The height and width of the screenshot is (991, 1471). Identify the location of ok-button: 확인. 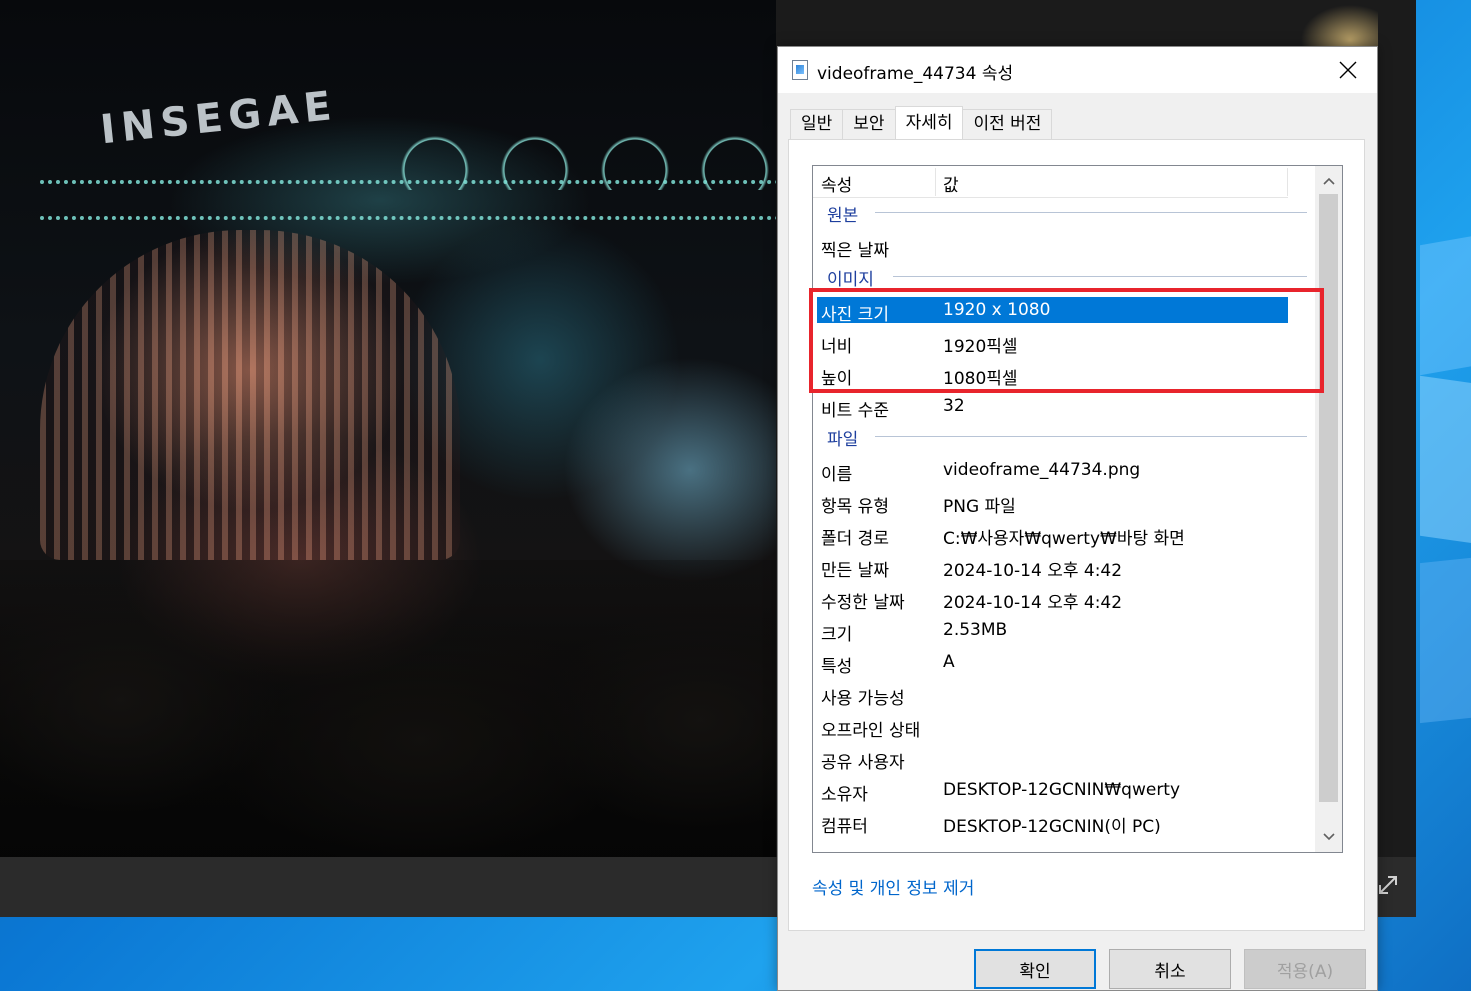
(1035, 969).